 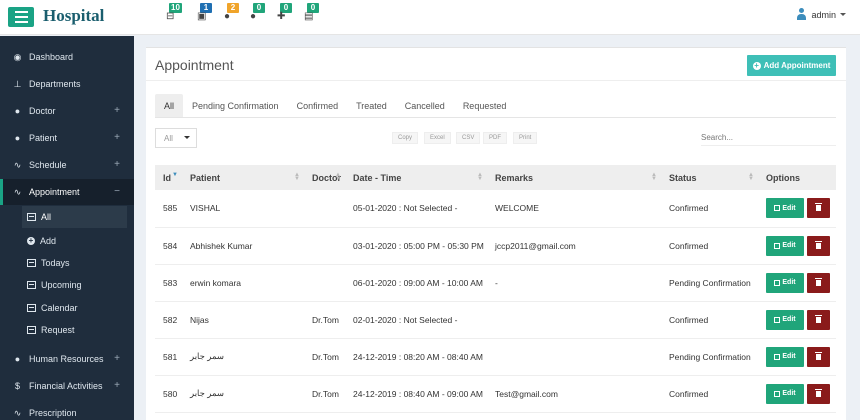 I want to click on sidebar-item-appointment: ∿ Appointment −, so click(x=67, y=192).